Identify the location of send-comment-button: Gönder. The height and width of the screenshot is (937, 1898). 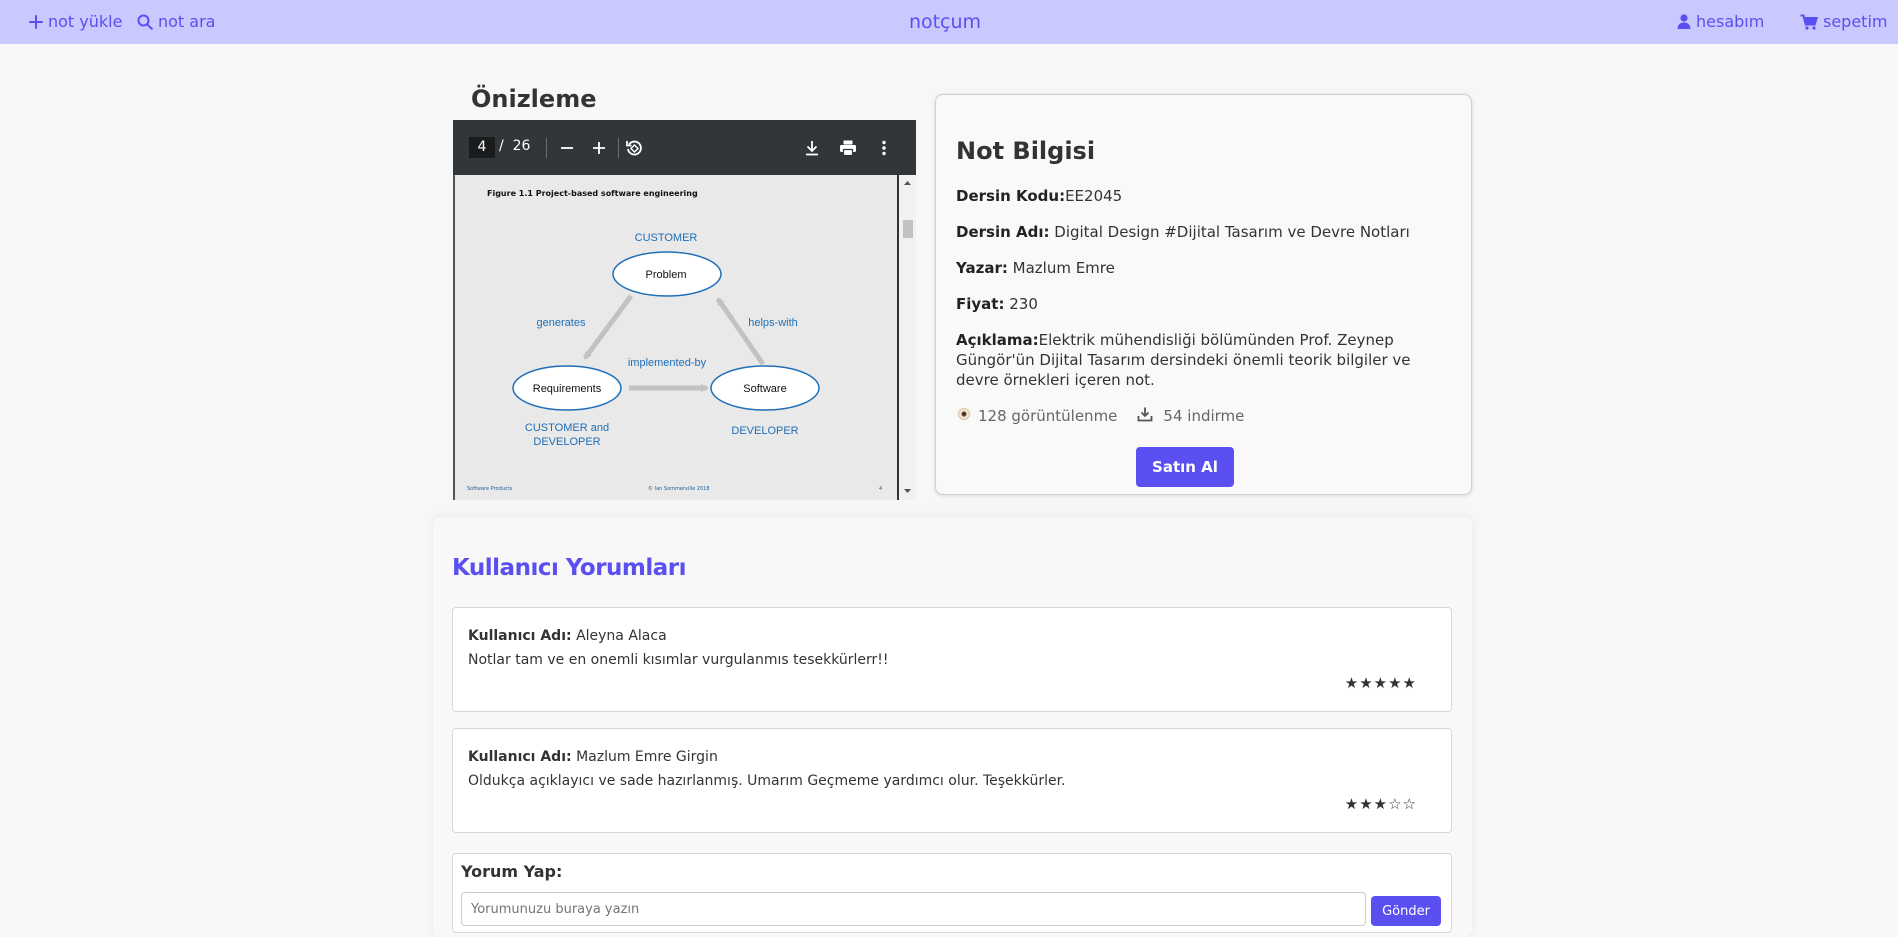
(1406, 911).